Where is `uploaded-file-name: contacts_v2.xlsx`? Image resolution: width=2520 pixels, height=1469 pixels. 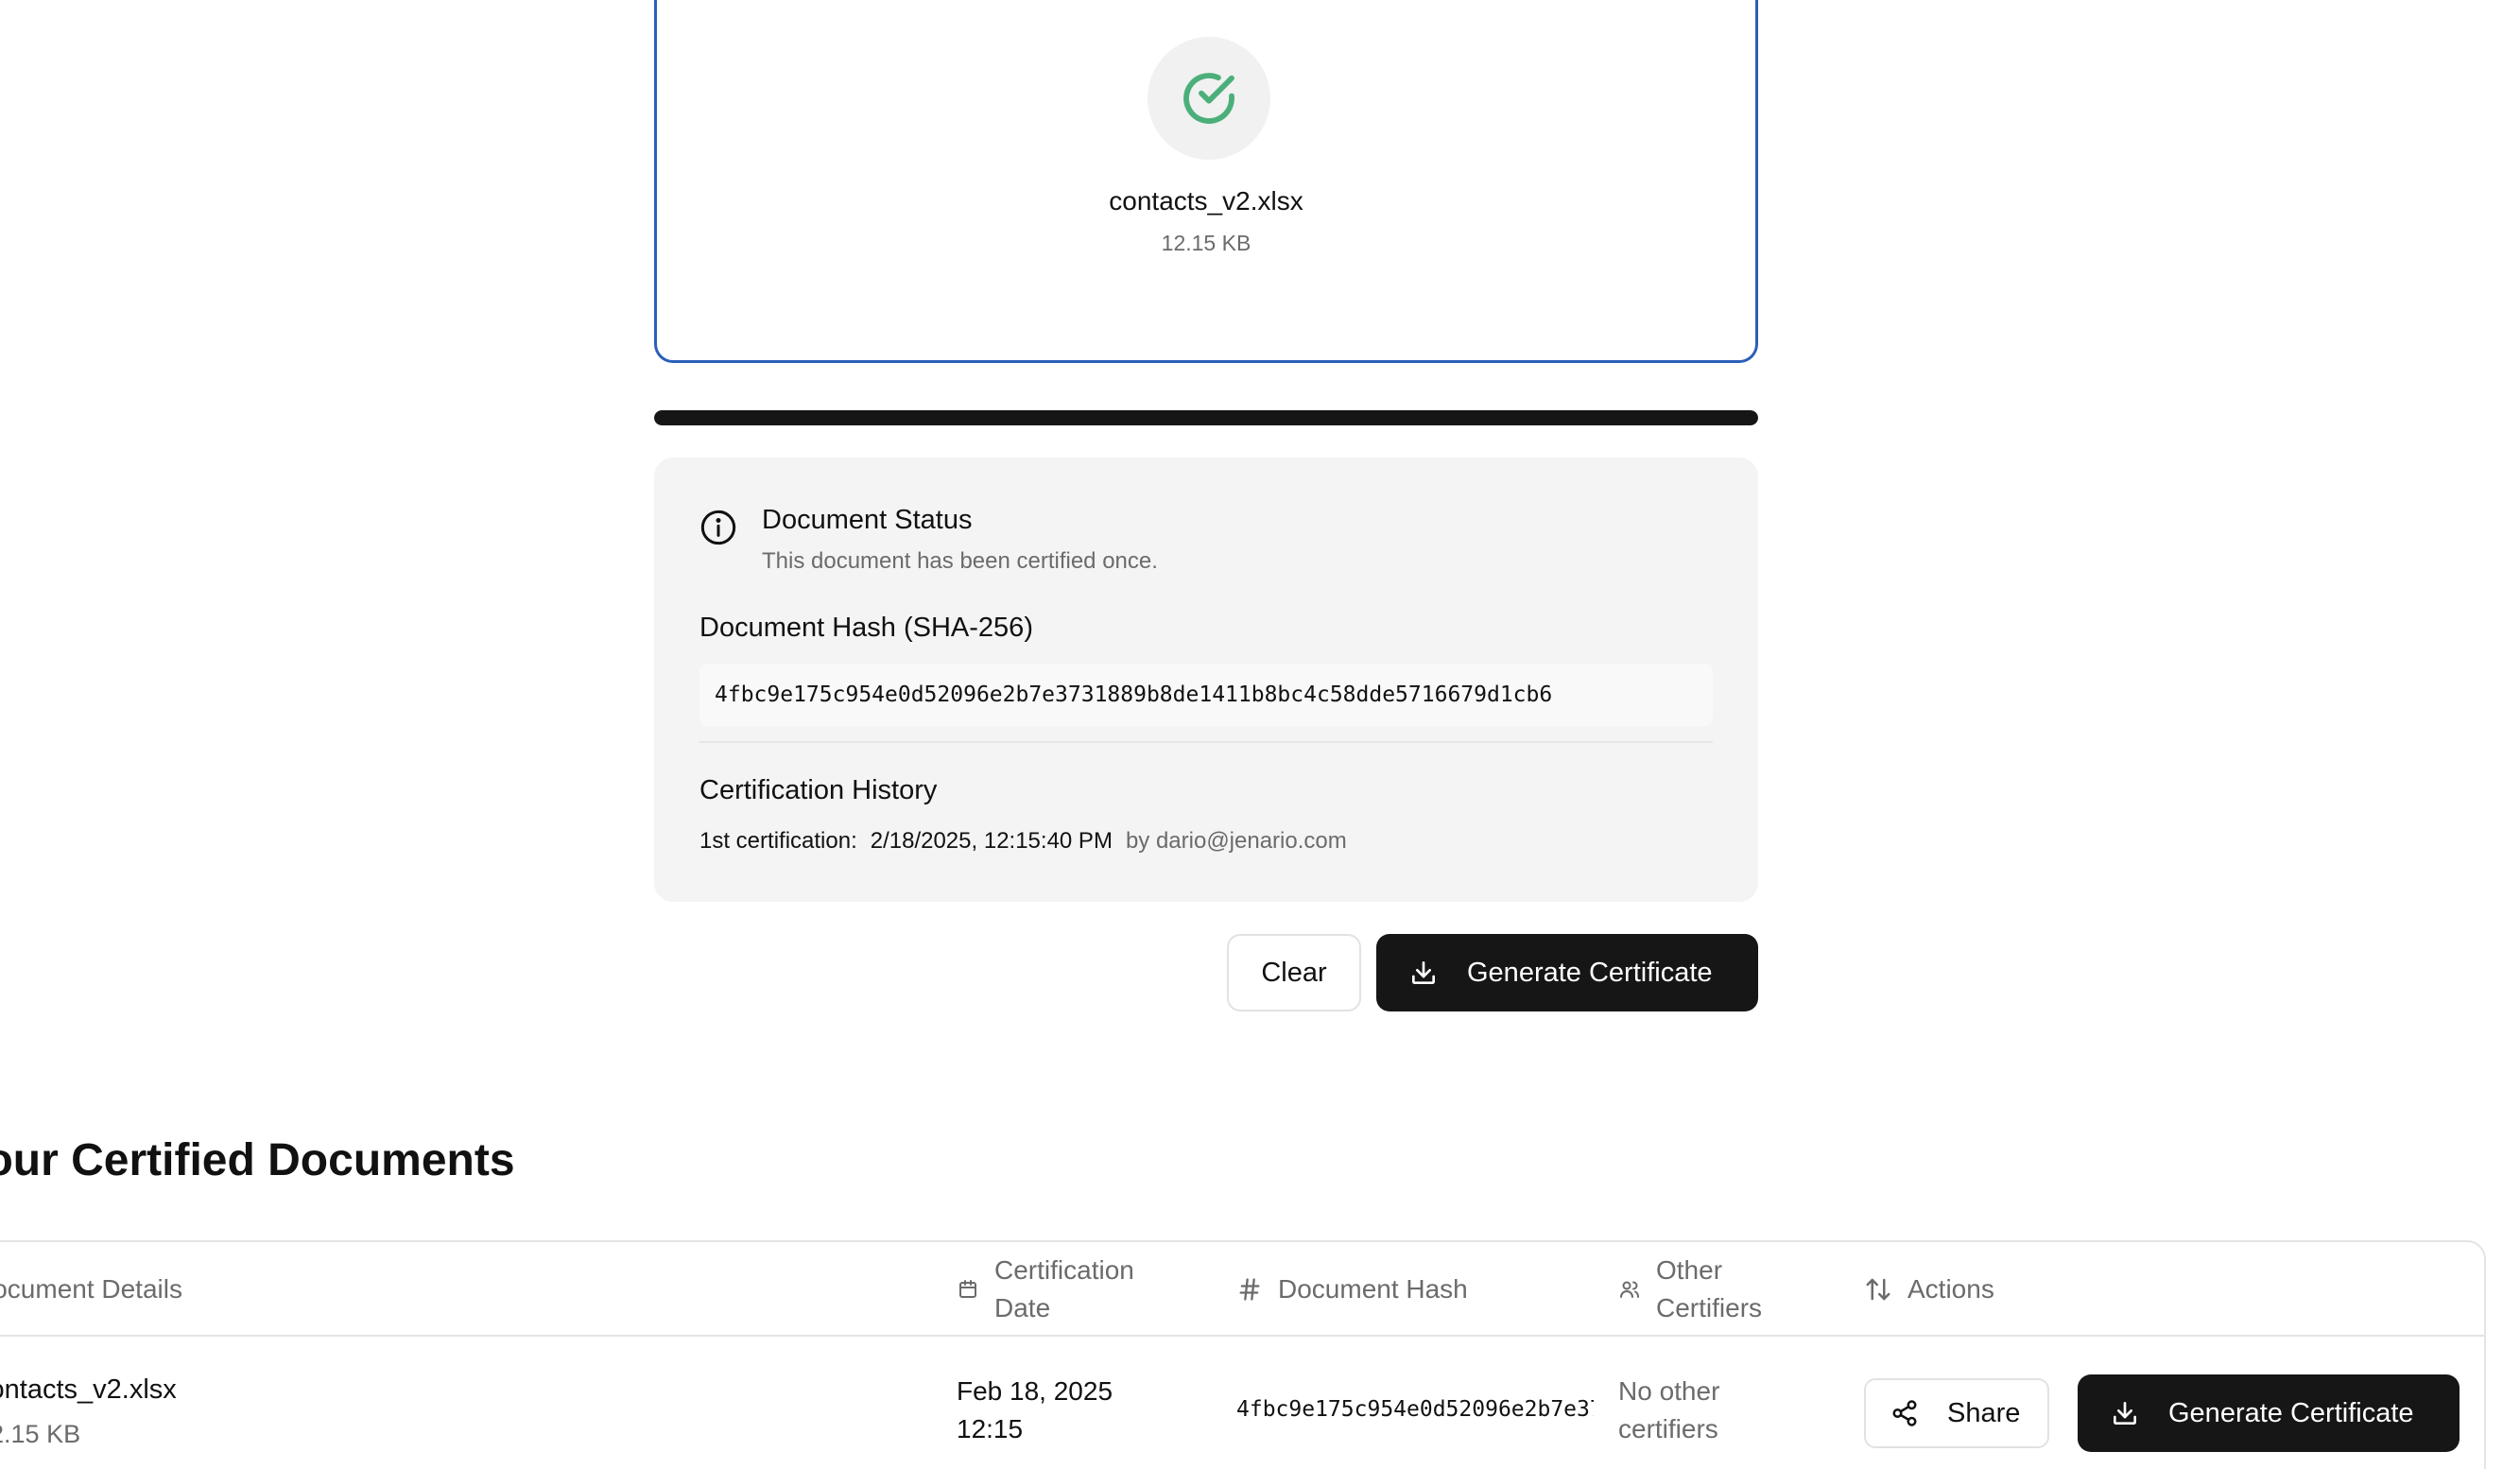
uploaded-file-name: contacts_v2.xlsx is located at coordinates (1206, 201).